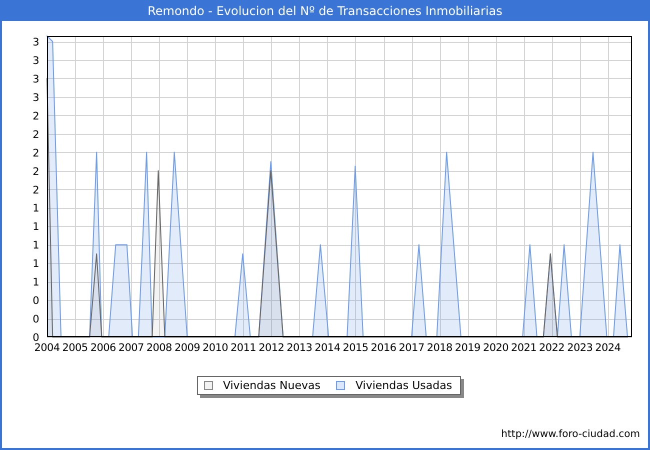  What do you see at coordinates (383, 348) in the screenshot?
I see `x-tick-label: 2016` at bounding box center [383, 348].